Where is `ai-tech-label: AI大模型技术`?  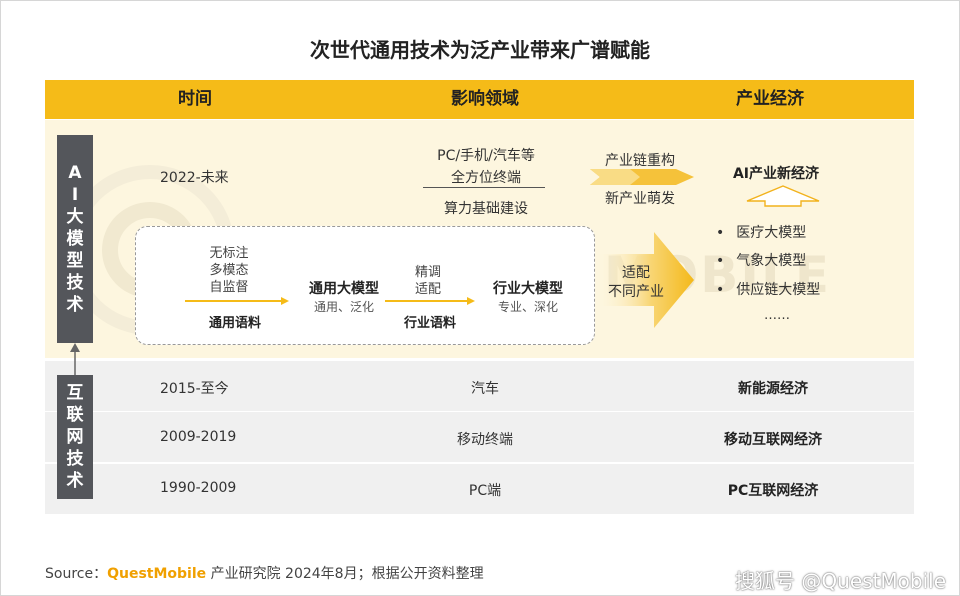
ai-tech-label: AI大模型技术 is located at coordinates (75, 239).